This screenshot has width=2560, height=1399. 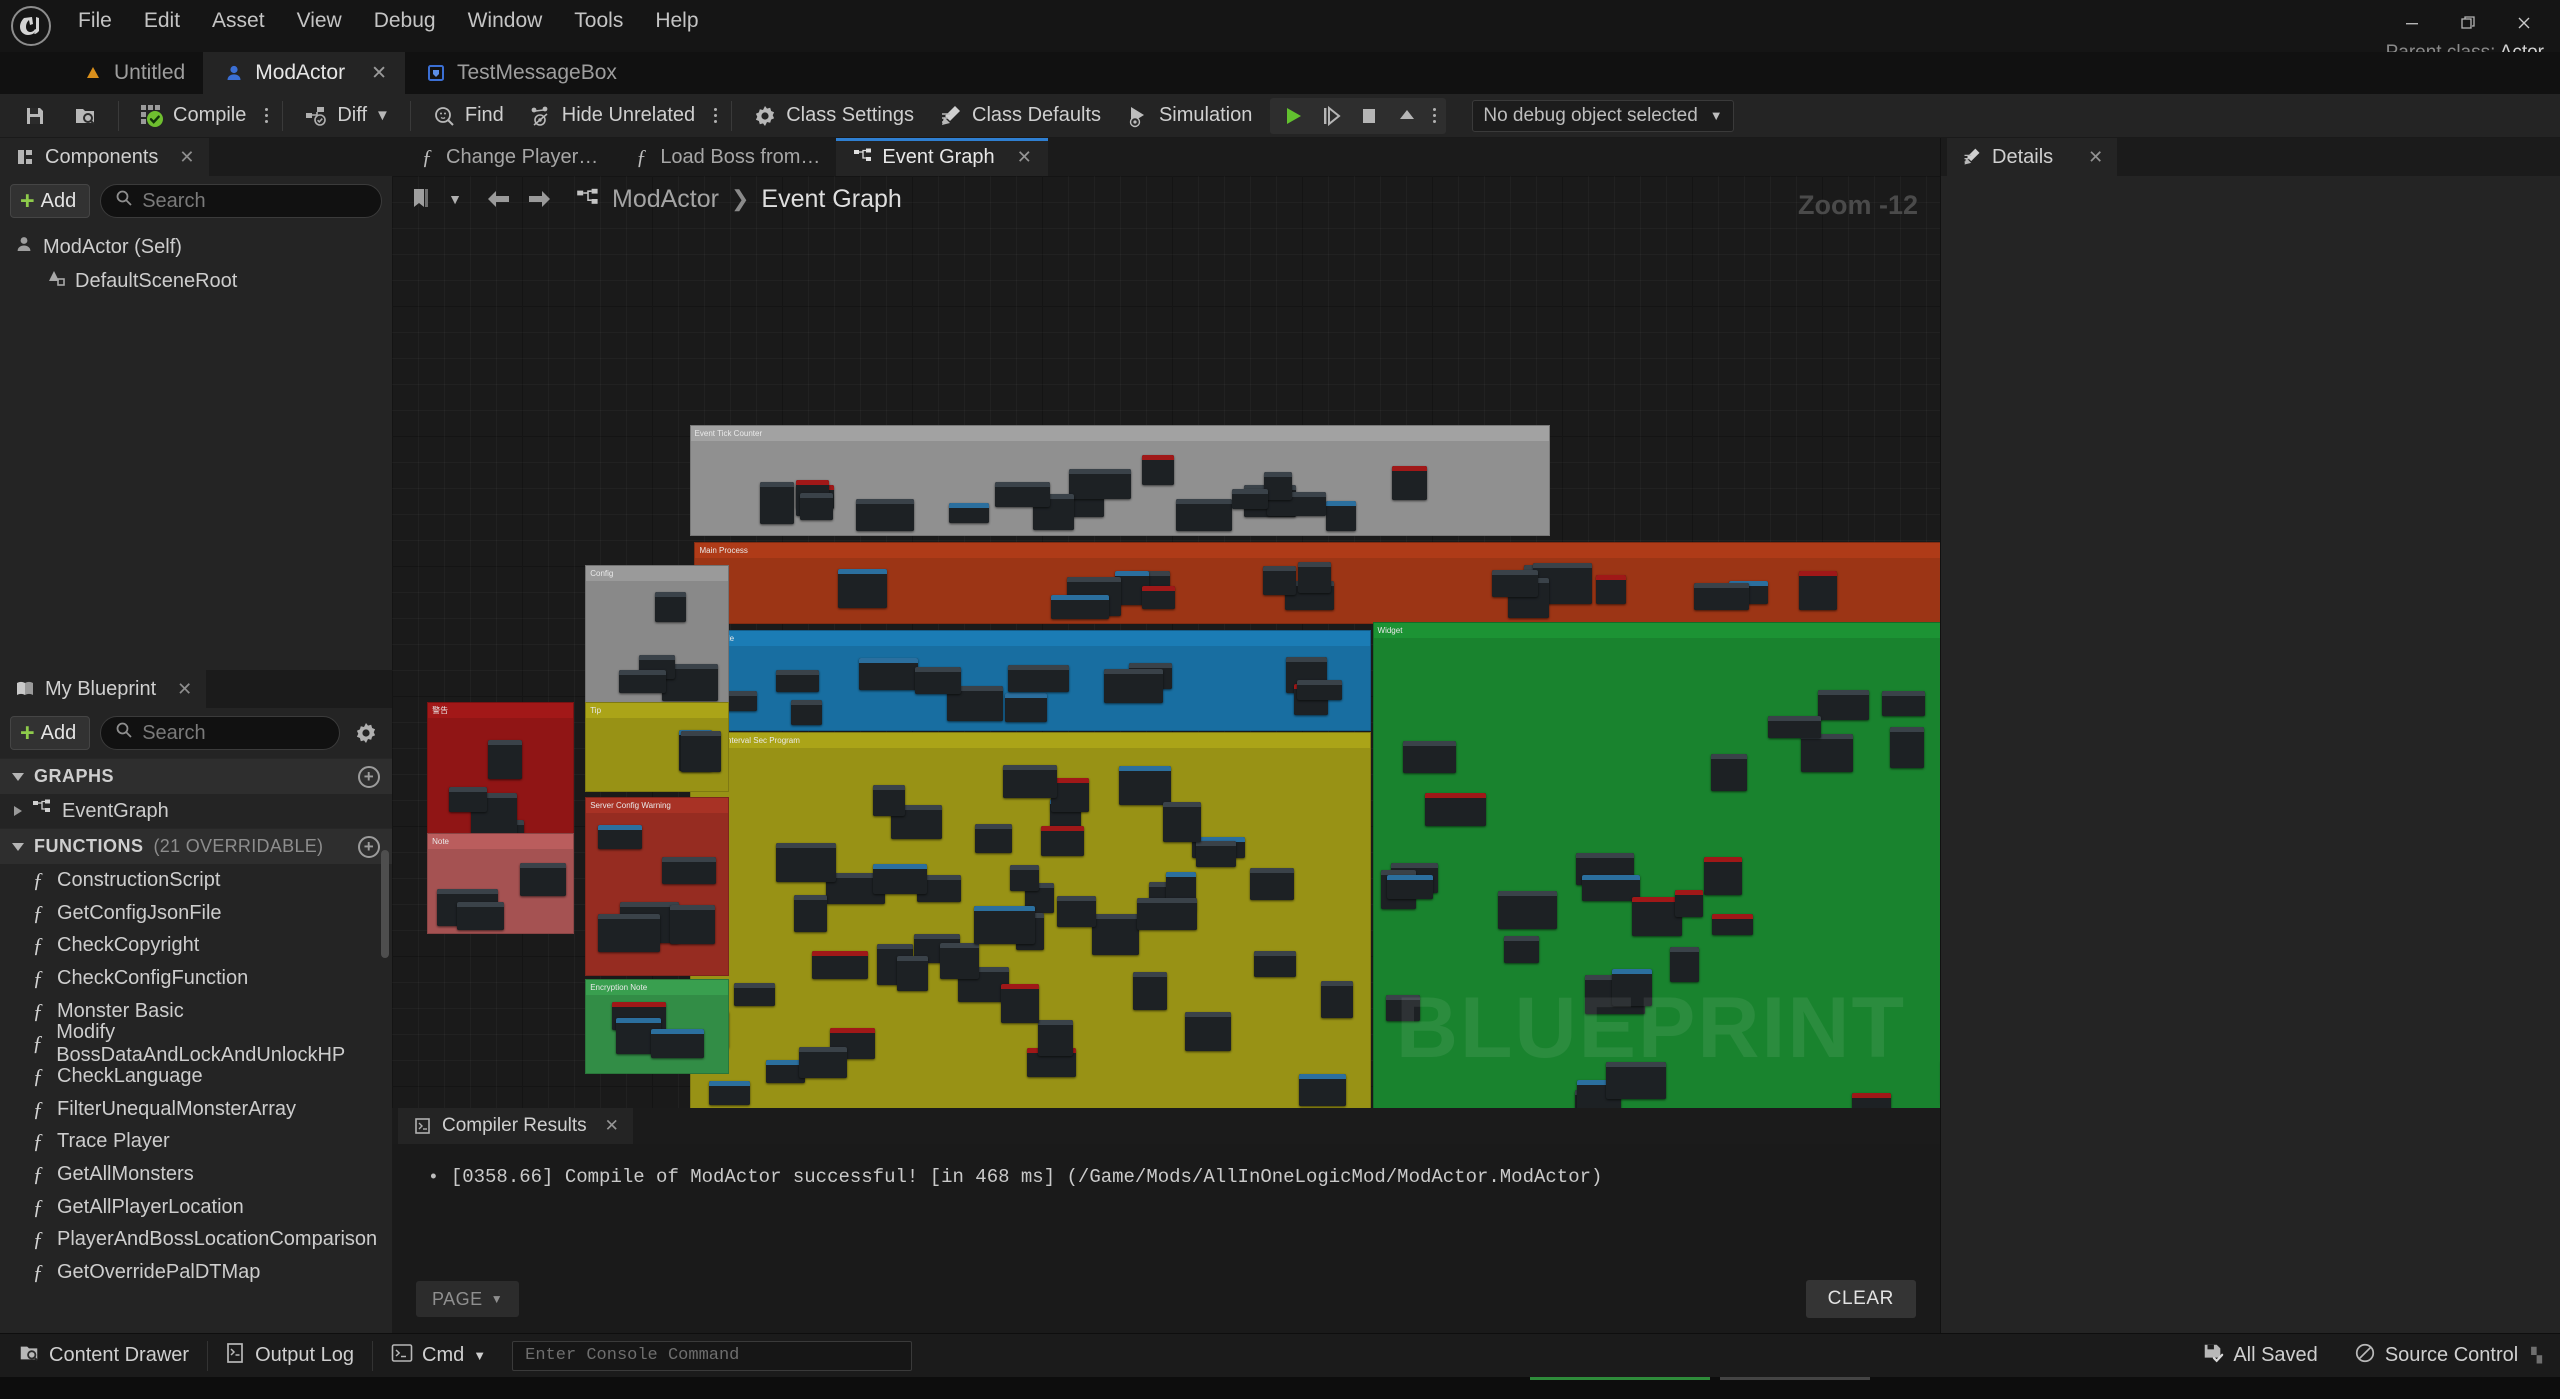 What do you see at coordinates (196, 1272) in the screenshot?
I see `function-item: ƒ GetOverridePalDTMap` at bounding box center [196, 1272].